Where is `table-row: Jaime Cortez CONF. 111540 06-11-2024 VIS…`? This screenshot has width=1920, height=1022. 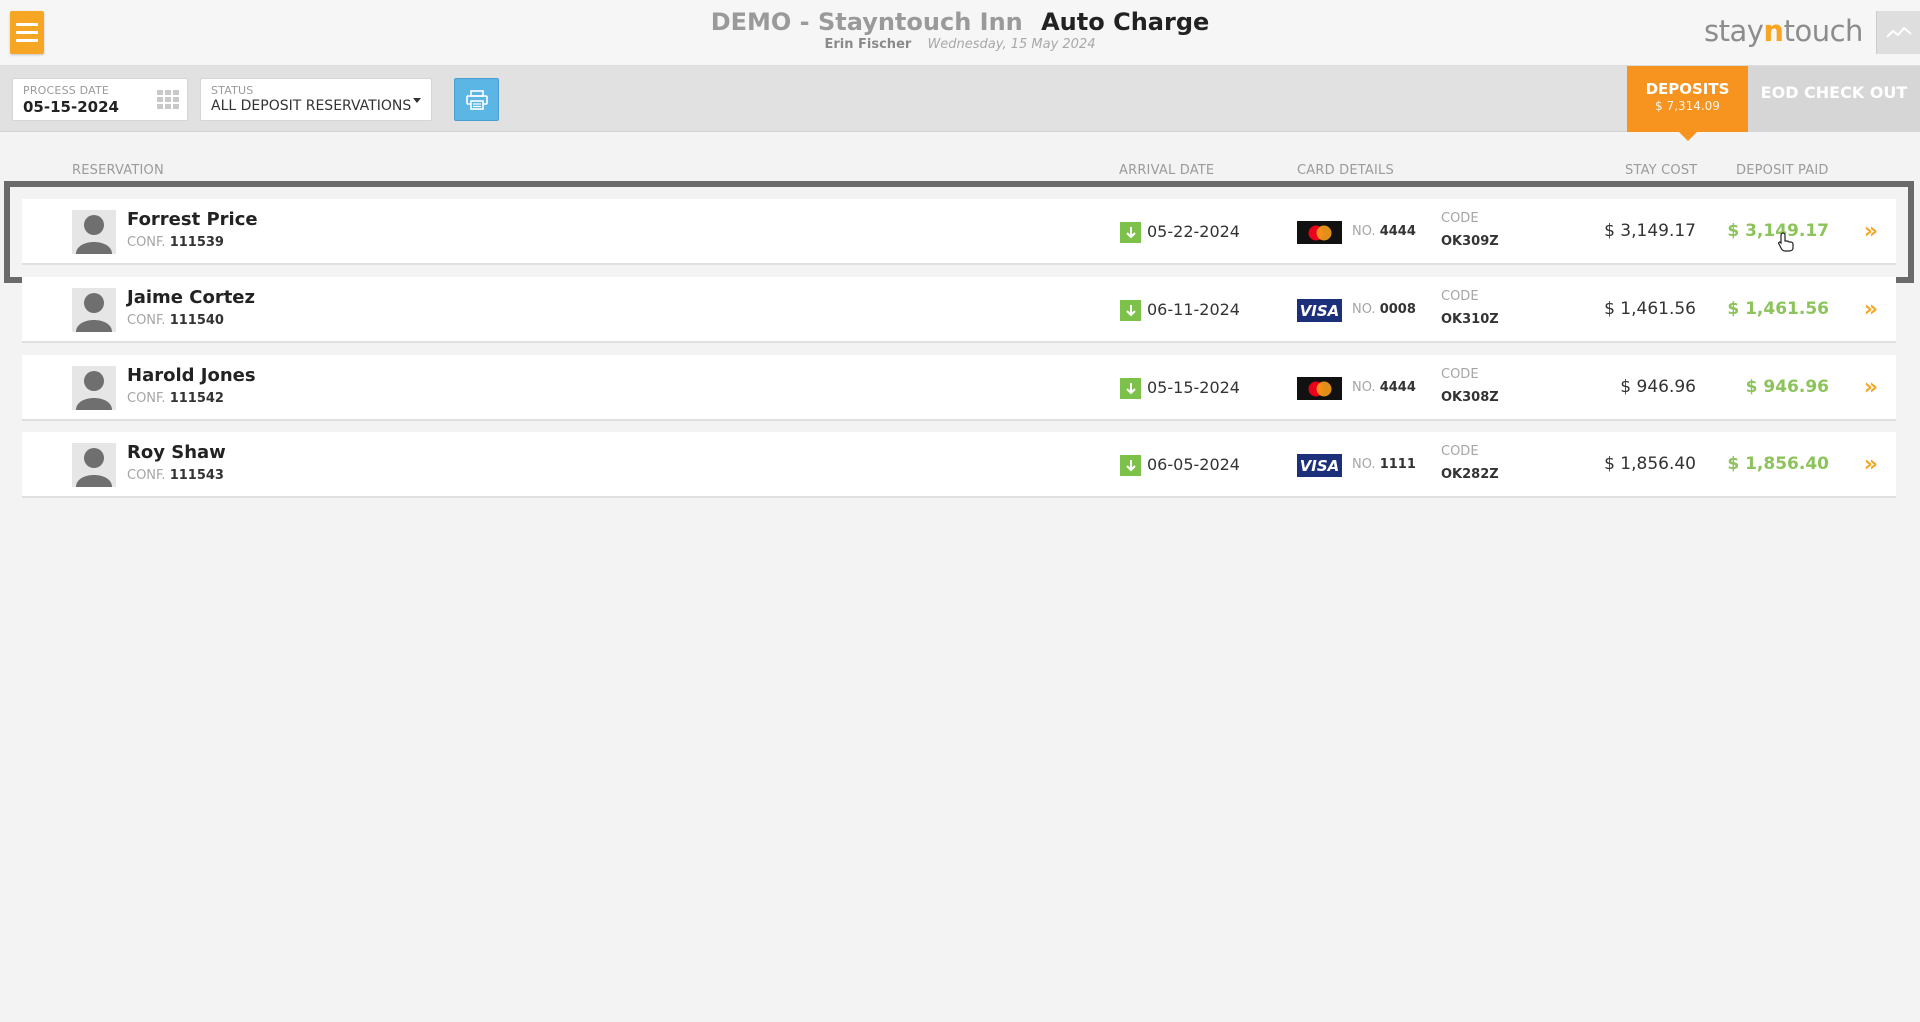
table-row: Jaime Cortez CONF. 111540 06-11-2024 VIS… is located at coordinates (959, 310).